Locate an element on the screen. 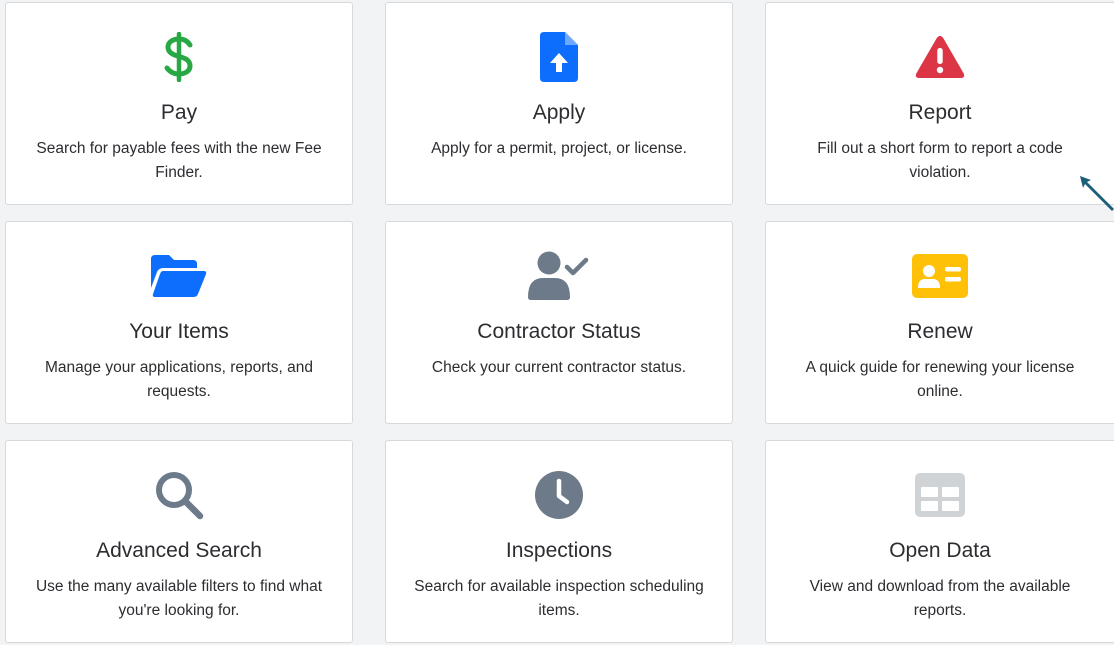 This screenshot has width=1114, height=645. folder-icon is located at coordinates (179, 276).